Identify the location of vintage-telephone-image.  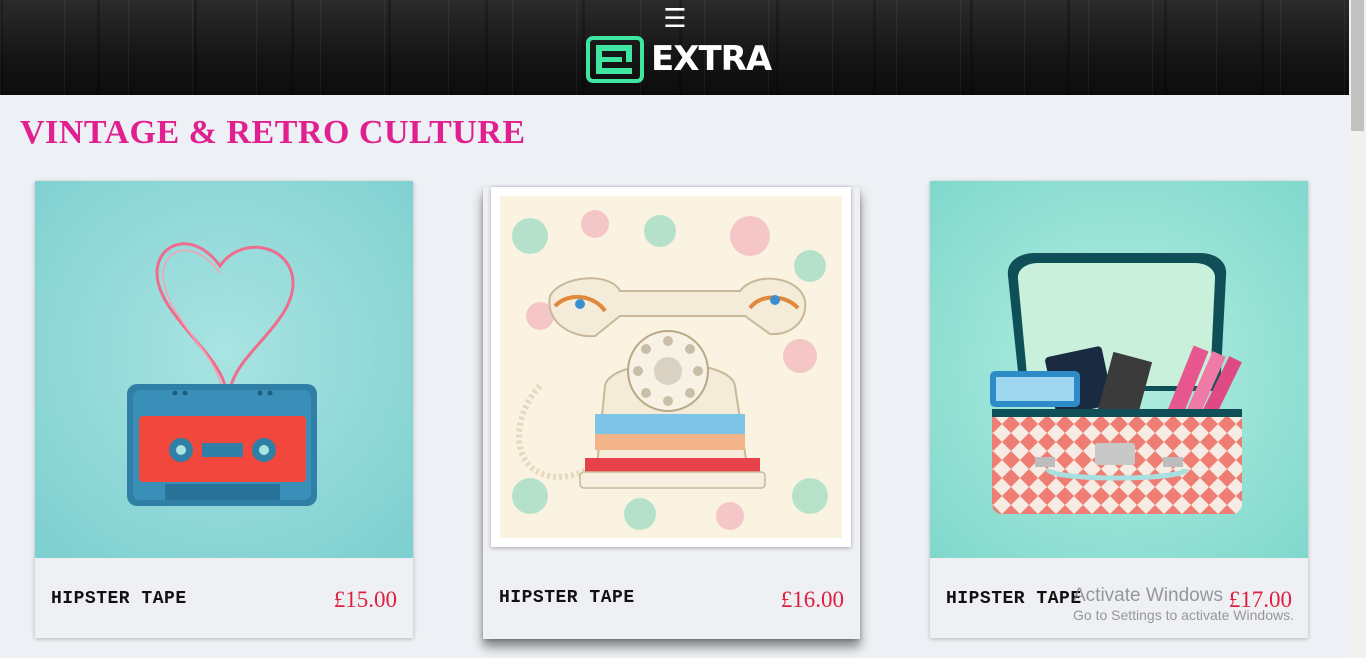
(671, 367).